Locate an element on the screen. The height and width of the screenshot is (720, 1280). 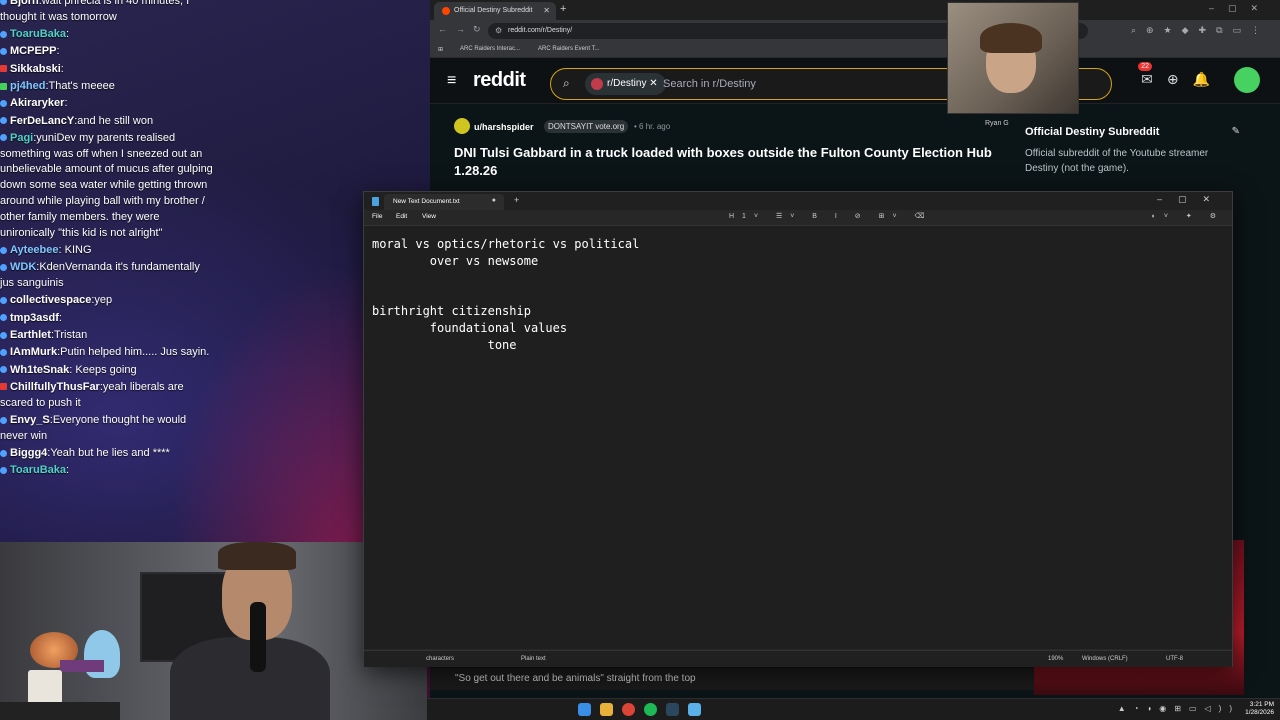
chat-message: MCPEPP: is located at coordinates (107, 52).